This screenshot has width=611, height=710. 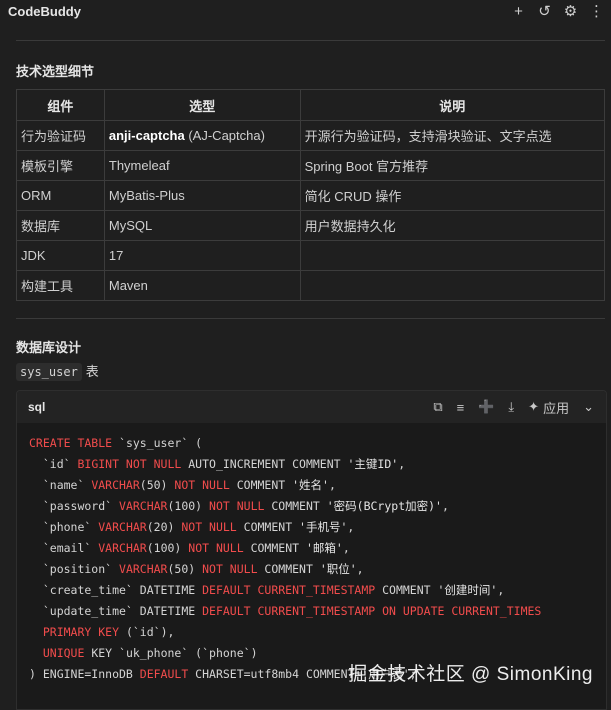 What do you see at coordinates (264, 464) in the screenshot?
I see `sql-text: AUTO_INCREMENT COMMENT` at bounding box center [264, 464].